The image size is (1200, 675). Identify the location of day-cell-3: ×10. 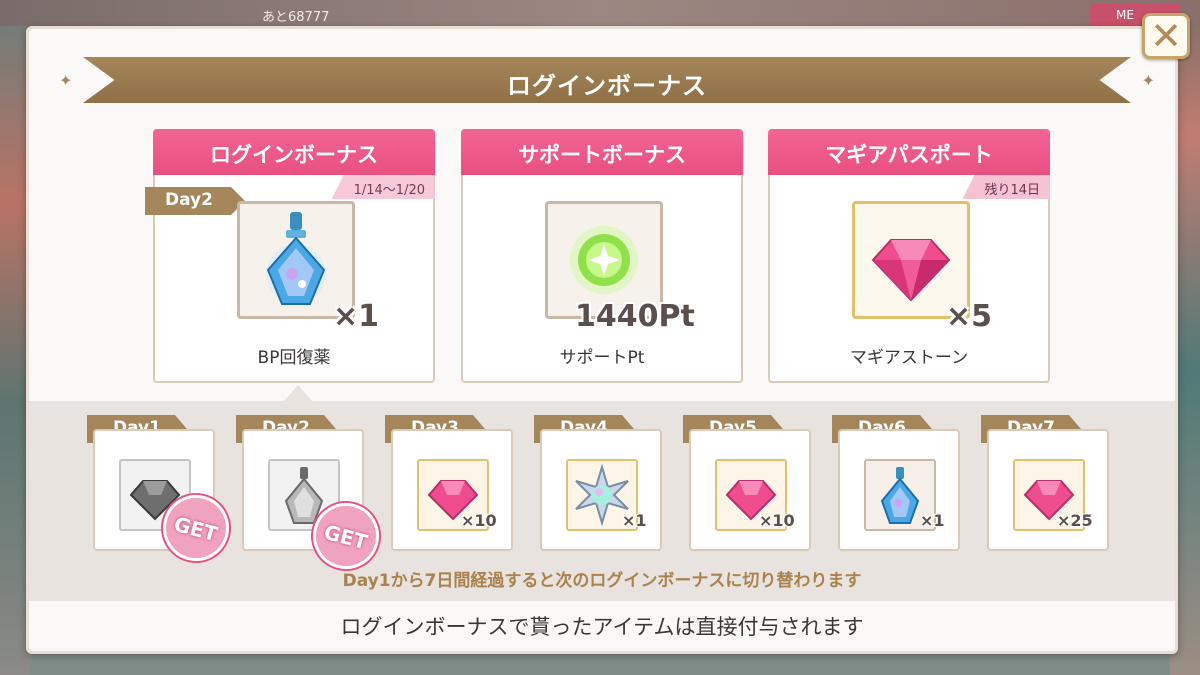
(452, 490).